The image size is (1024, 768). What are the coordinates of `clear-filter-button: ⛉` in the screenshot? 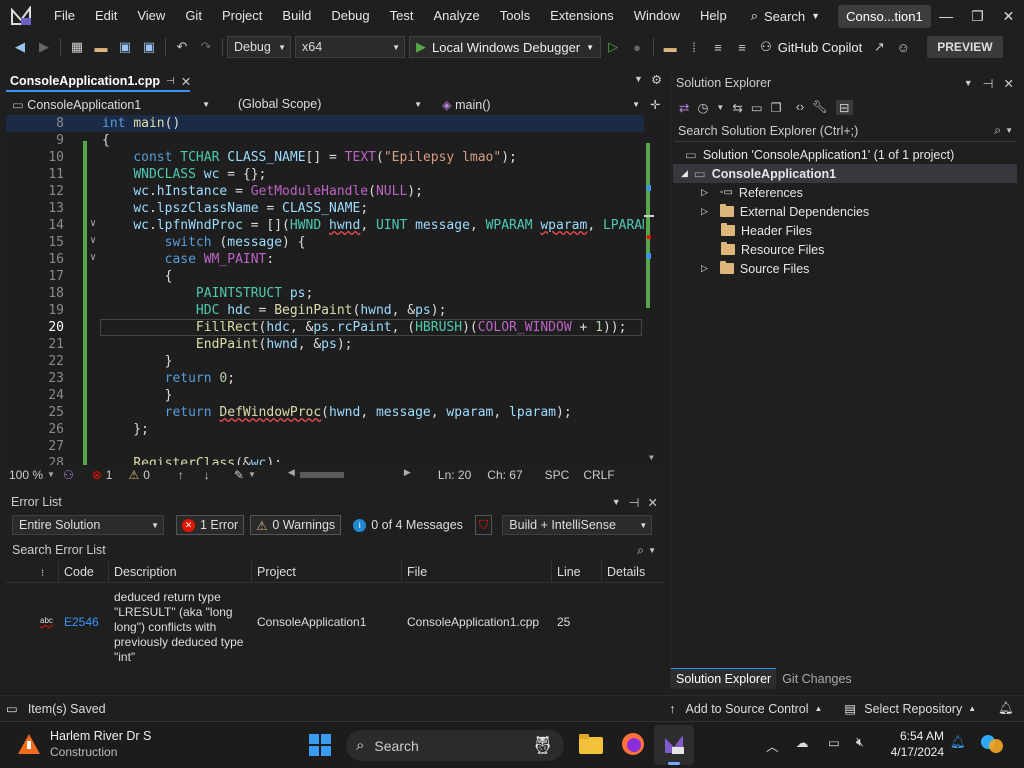 It's located at (483, 525).